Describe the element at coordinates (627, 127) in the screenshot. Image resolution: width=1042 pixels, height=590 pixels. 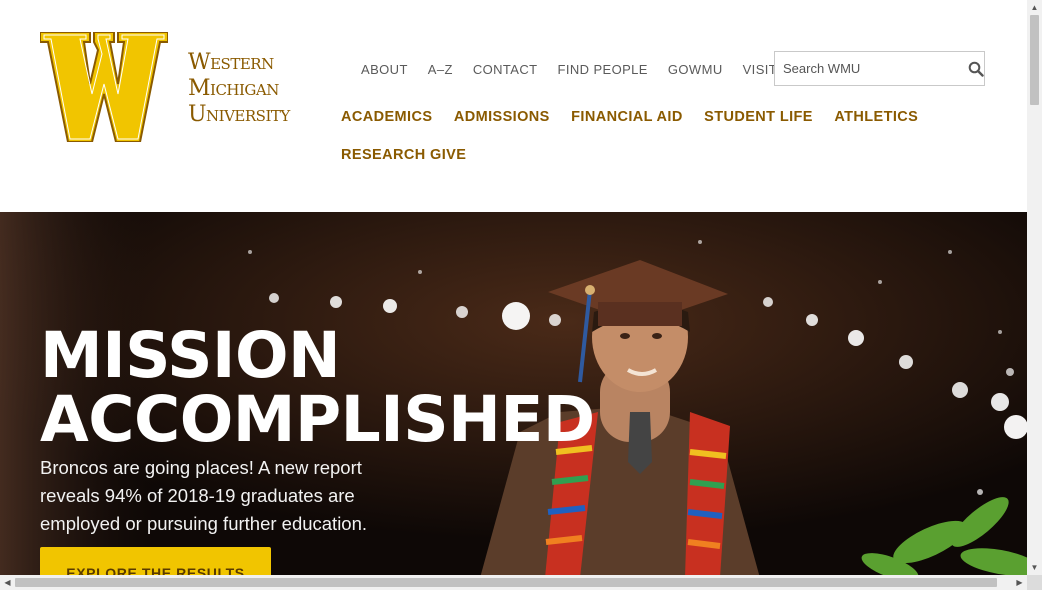
I see `main-nav-financial-aid: FINANCIAL AID` at that location.